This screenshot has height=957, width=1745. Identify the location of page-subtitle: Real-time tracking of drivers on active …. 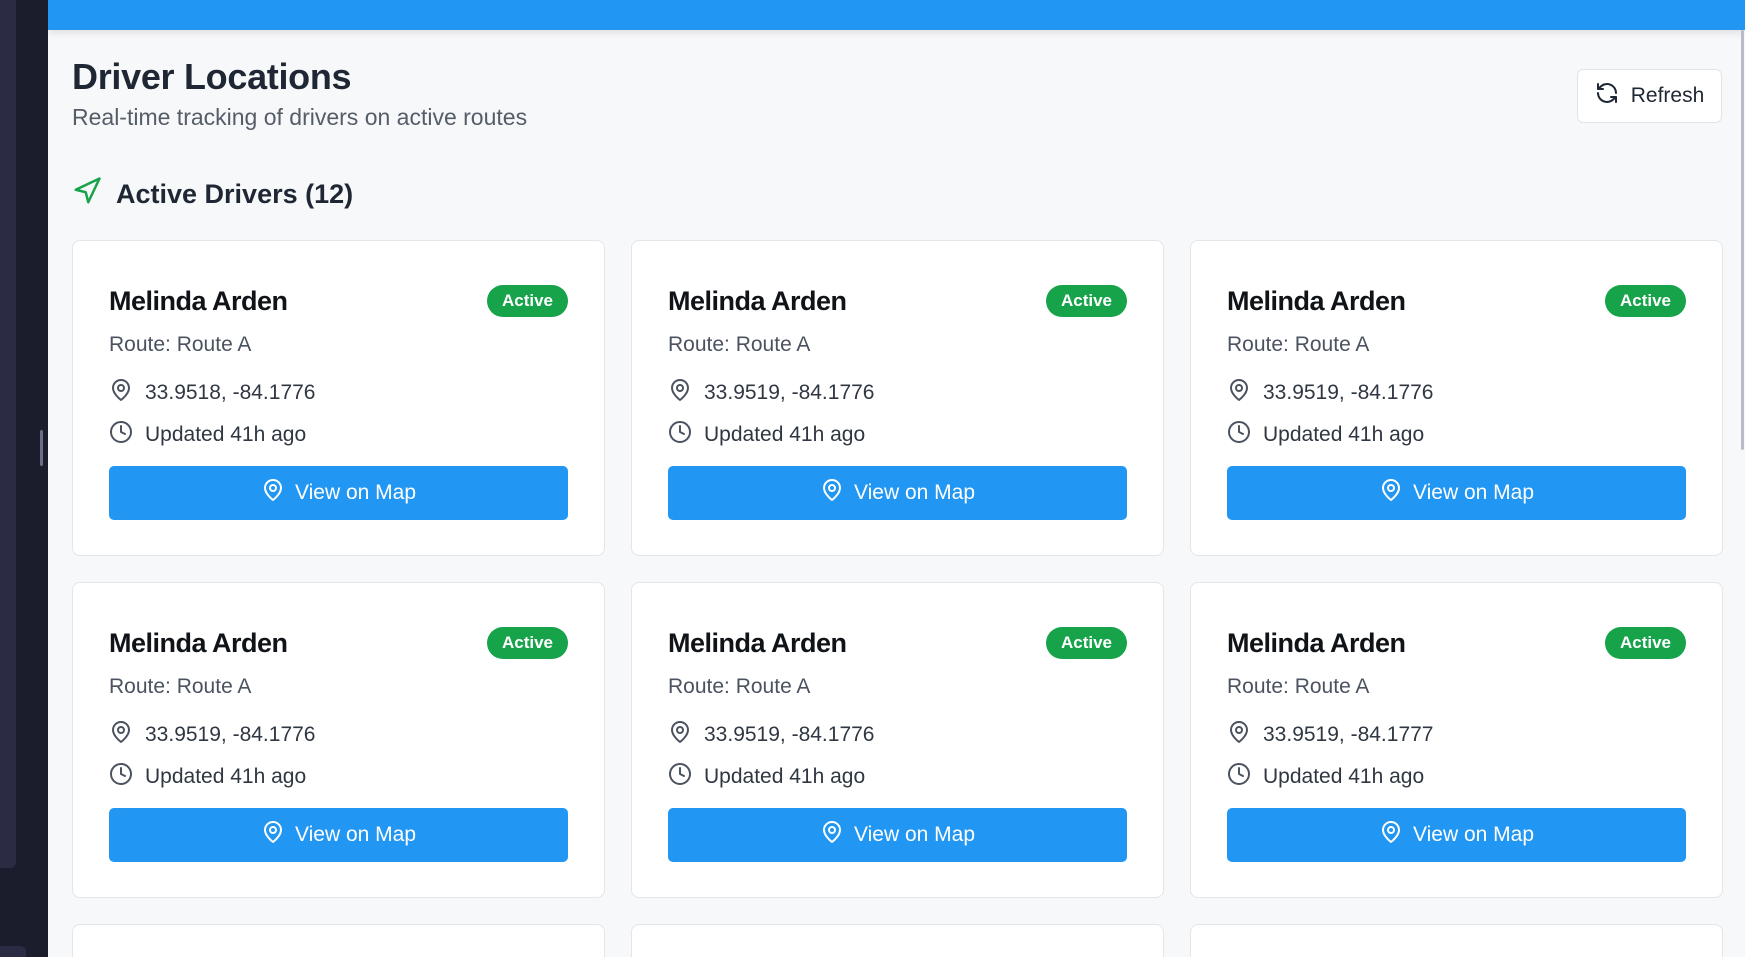
(300, 117).